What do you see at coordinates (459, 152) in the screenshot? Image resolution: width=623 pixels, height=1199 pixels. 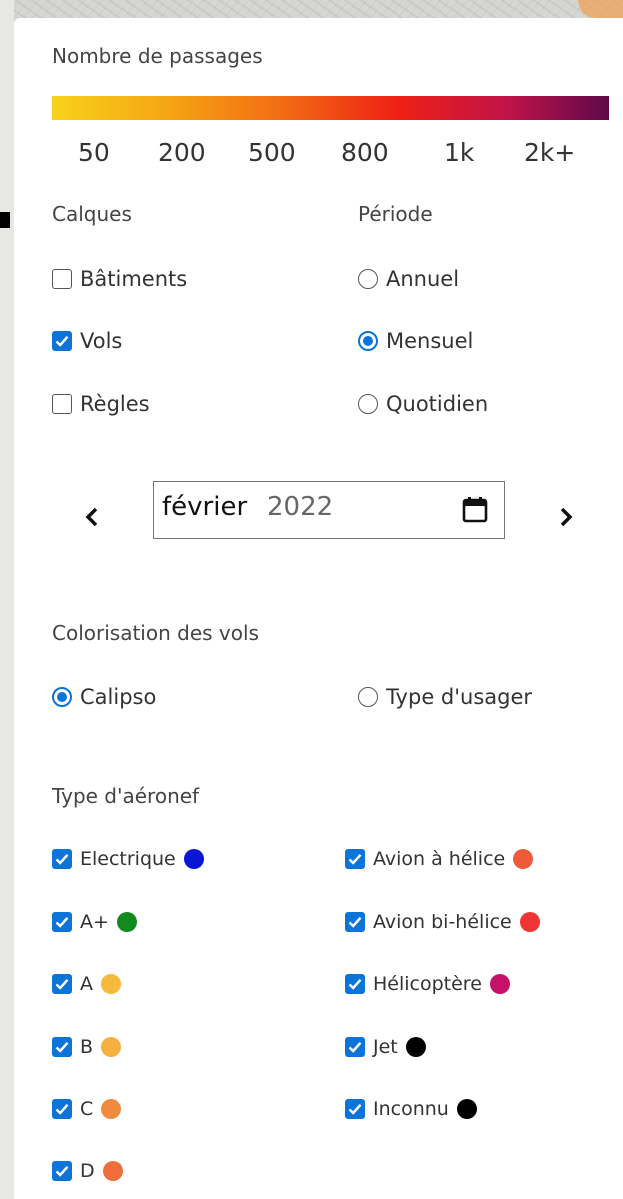 I see `legend-tick: 1k` at bounding box center [459, 152].